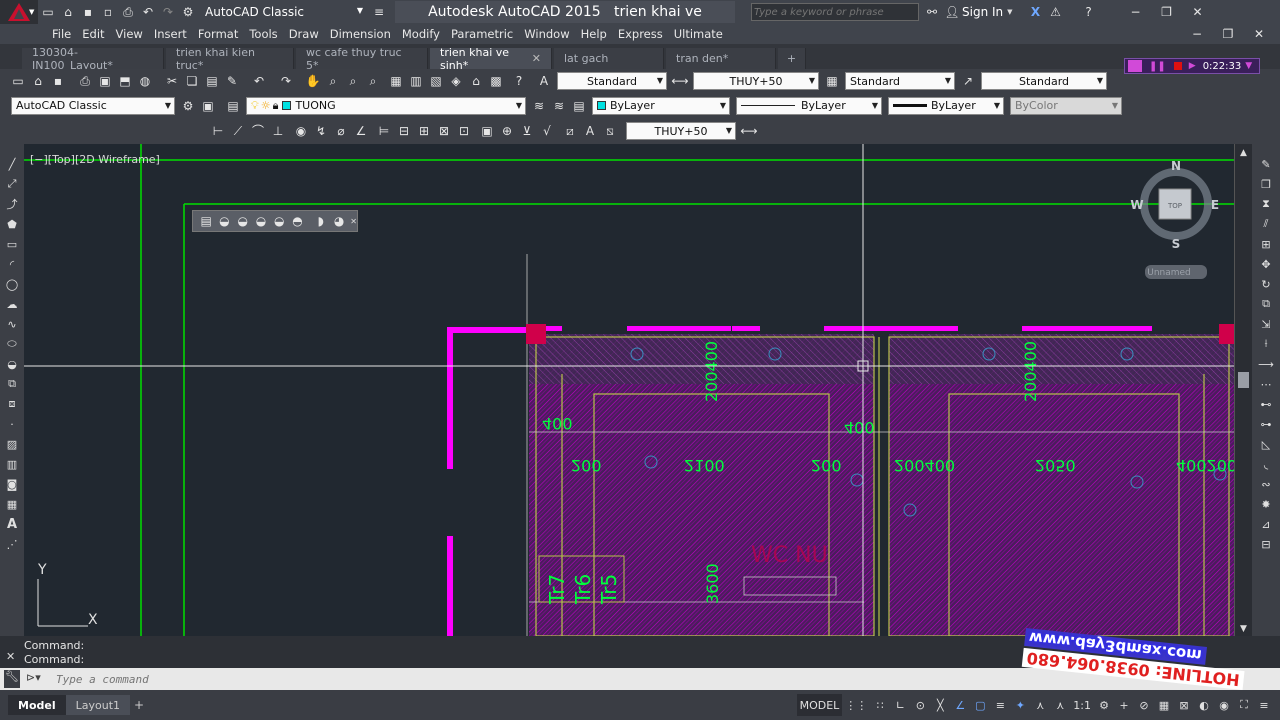  I want to click on file-tab: lat gach, so click(609, 58).